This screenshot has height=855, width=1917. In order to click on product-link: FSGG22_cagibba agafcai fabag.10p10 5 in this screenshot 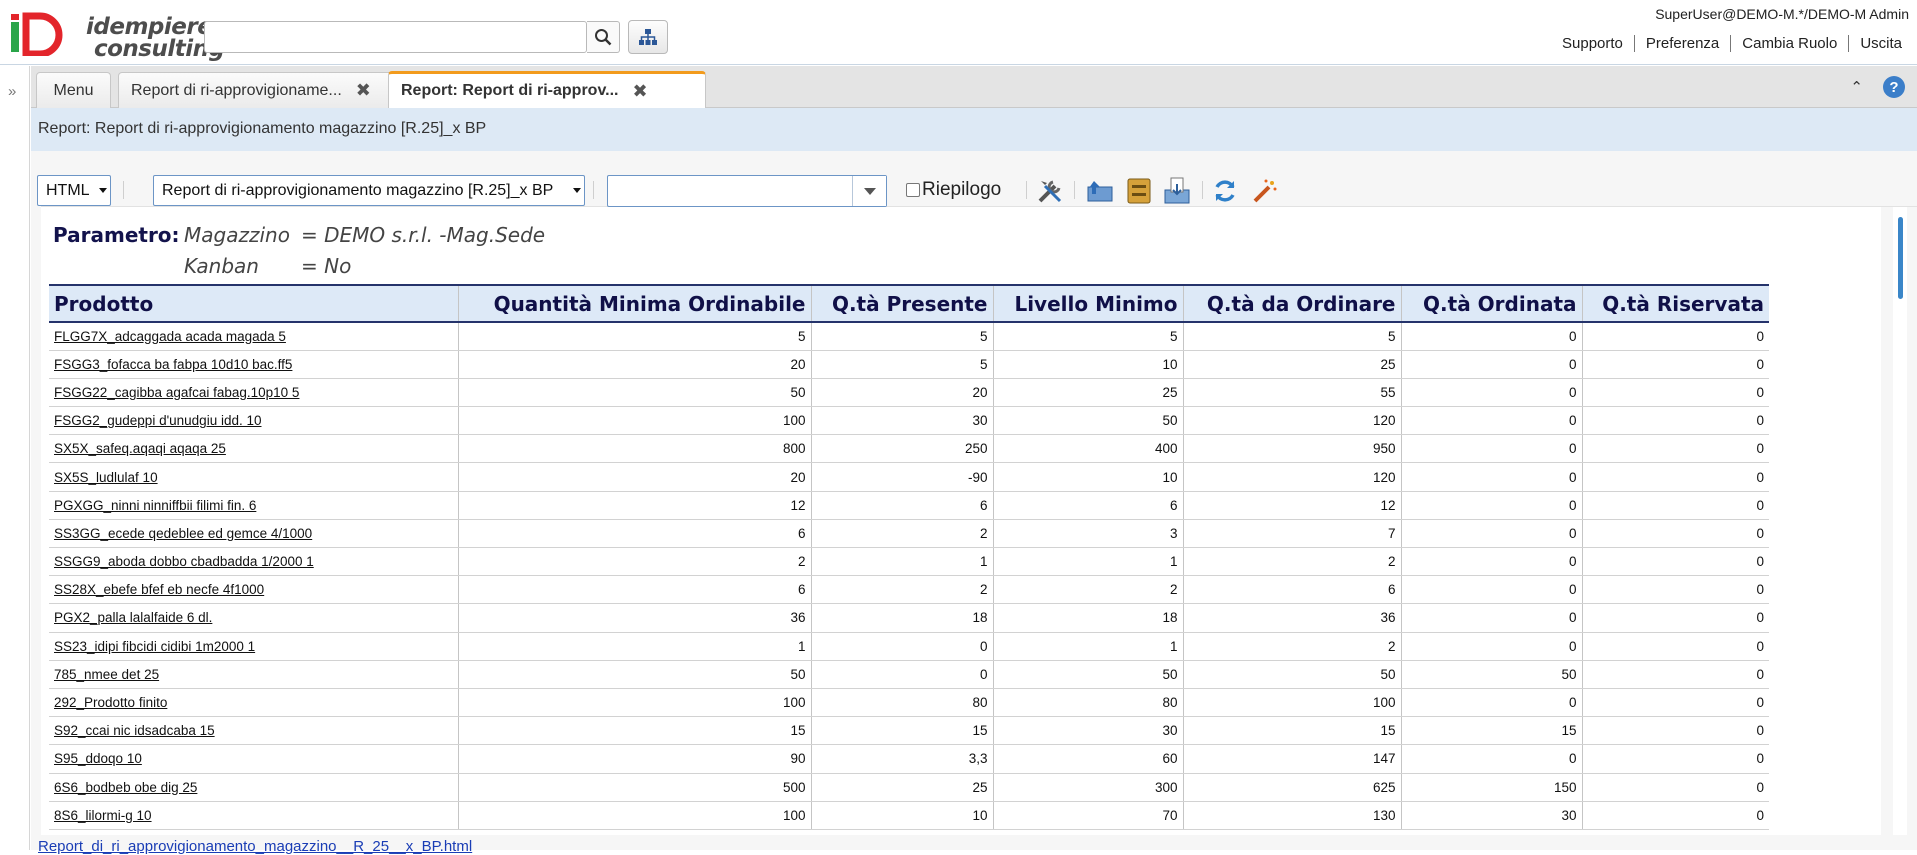, I will do `click(176, 392)`.